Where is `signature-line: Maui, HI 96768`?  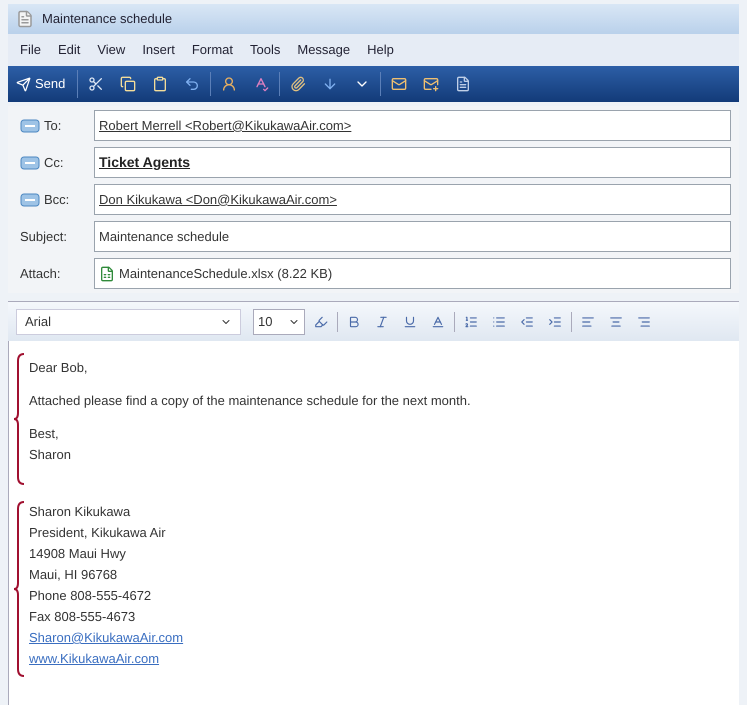 signature-line: Maui, HI 96768 is located at coordinates (73, 575).